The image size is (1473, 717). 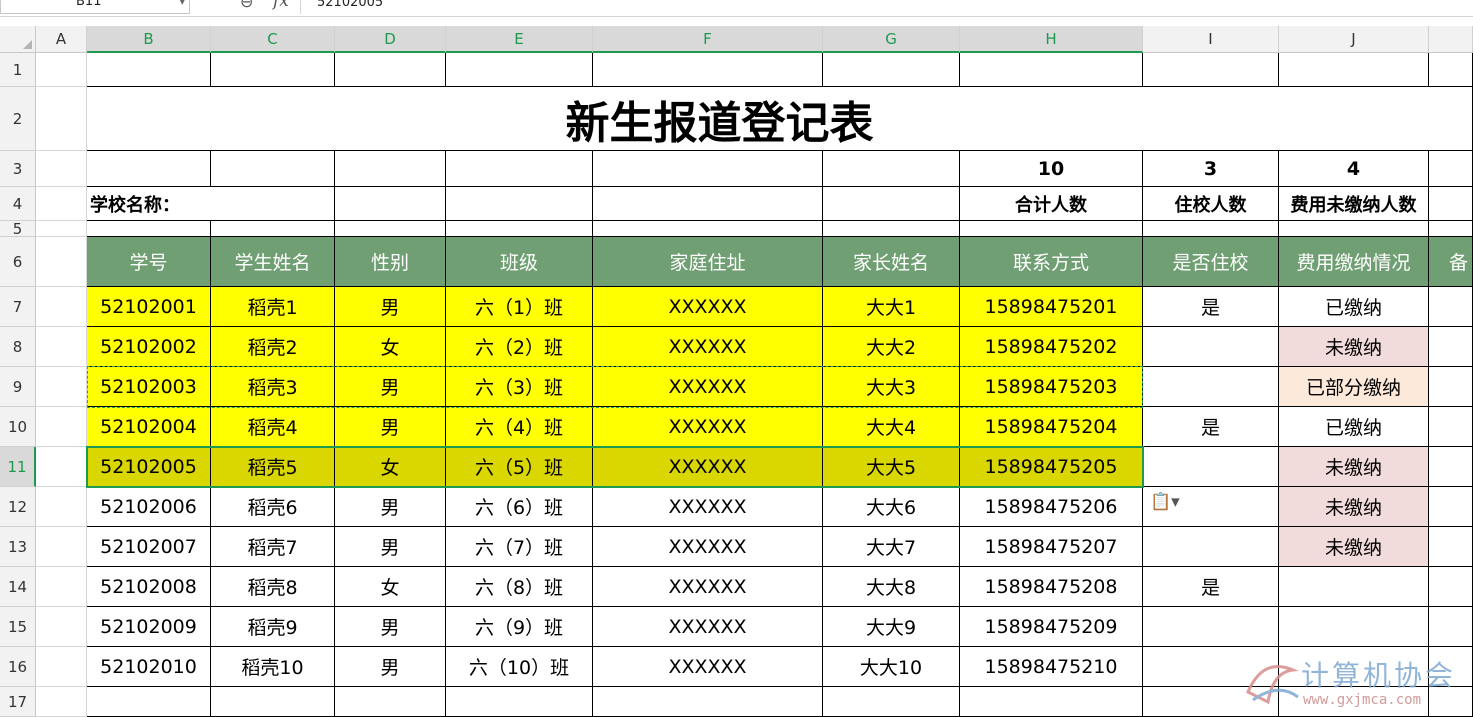 What do you see at coordinates (1051, 467) in the screenshot?
I see `cell-phone: 15898475205` at bounding box center [1051, 467].